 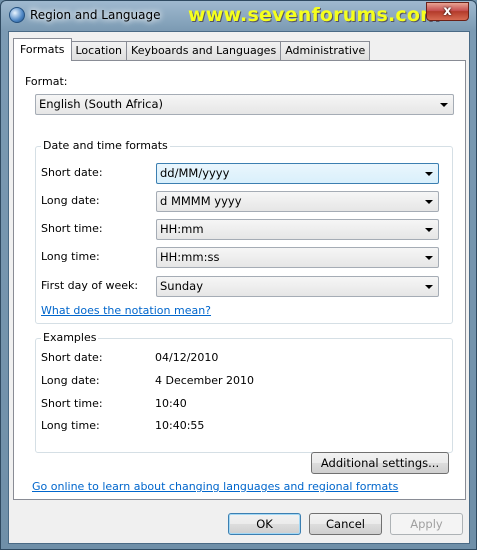 I want to click on example-long-date-label: Long date:, so click(x=70, y=380).